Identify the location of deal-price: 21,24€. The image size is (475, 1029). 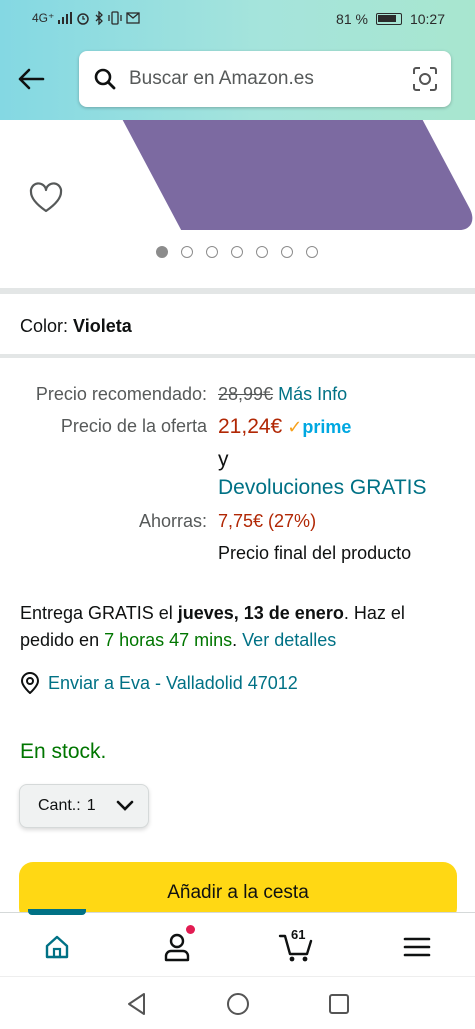
(250, 426).